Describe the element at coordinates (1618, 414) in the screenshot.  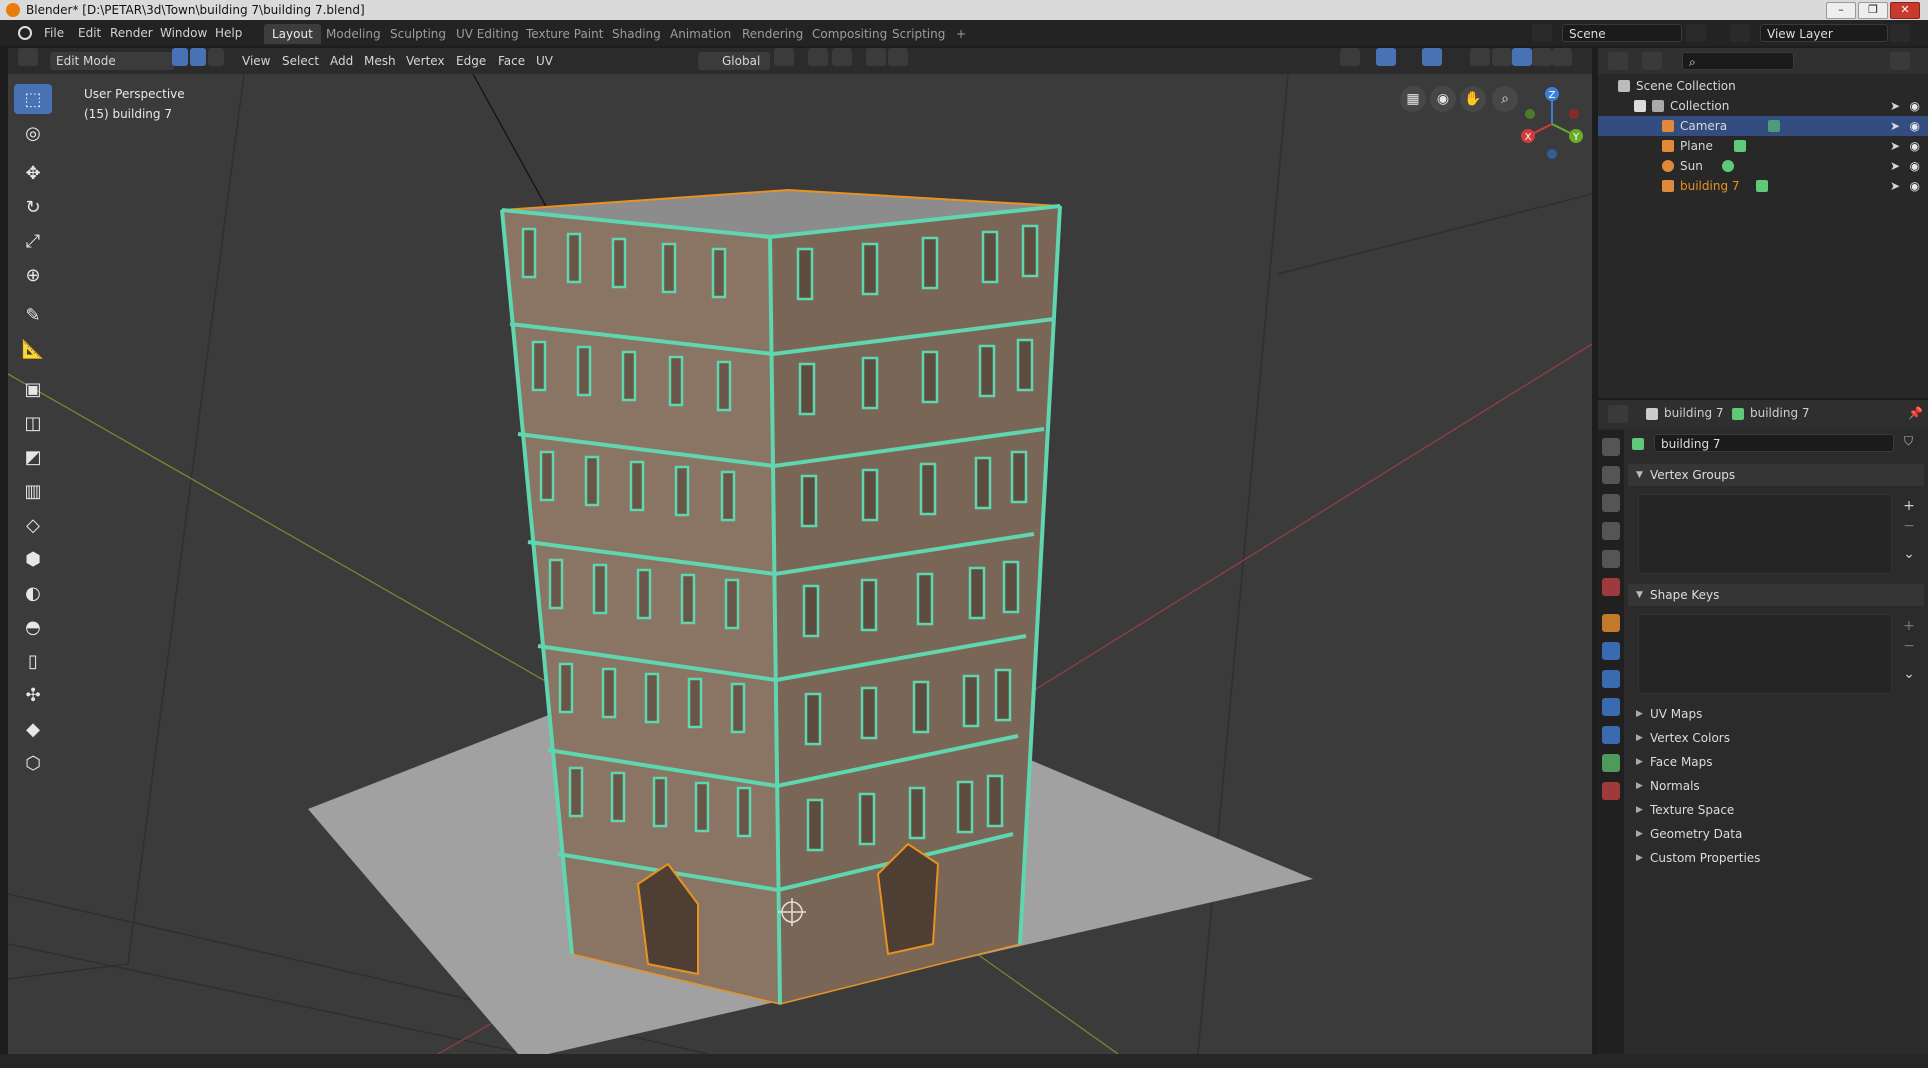
I see `properties-editor-type-icon` at that location.